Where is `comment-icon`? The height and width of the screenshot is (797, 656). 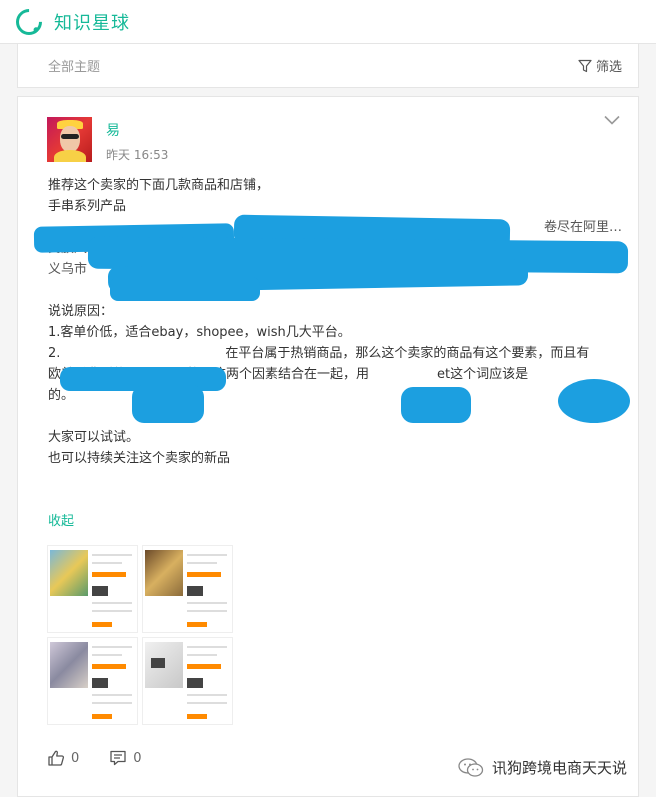 comment-icon is located at coordinates (118, 758).